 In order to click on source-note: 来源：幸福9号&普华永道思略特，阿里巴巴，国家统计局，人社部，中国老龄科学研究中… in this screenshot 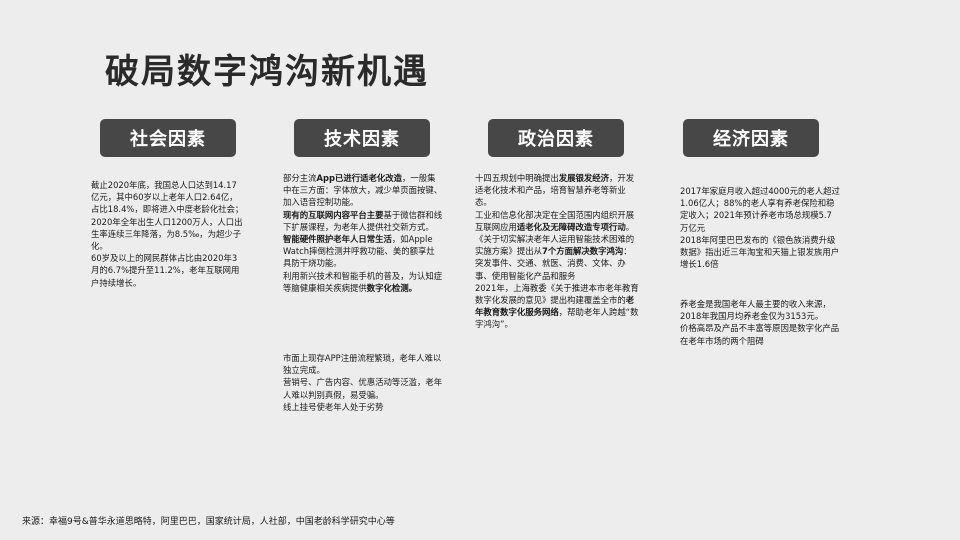, I will do `click(208, 522)`.